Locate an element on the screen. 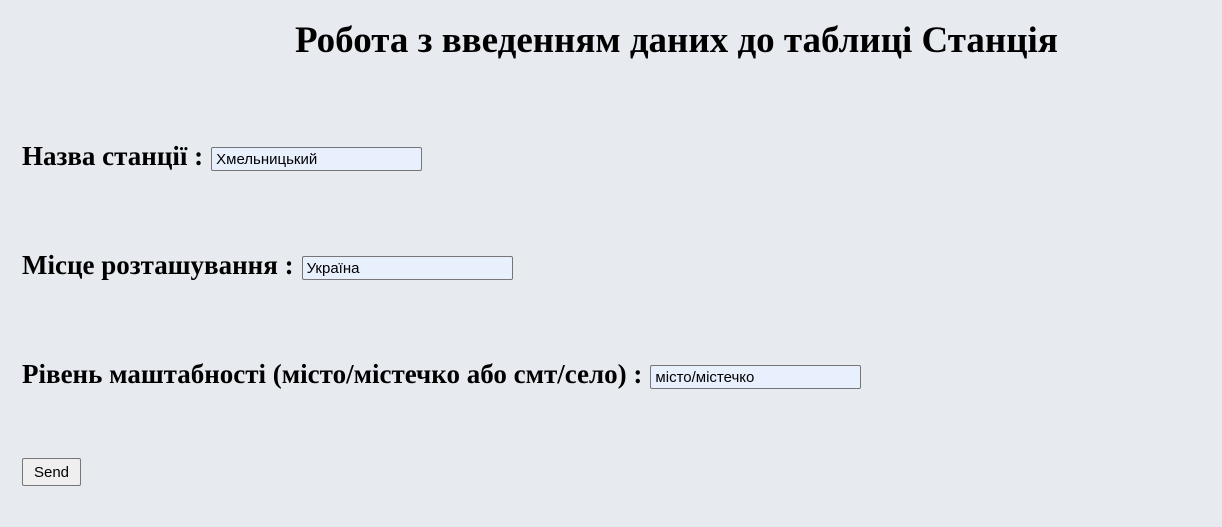 Image resolution: width=1222 pixels, height=527 pixels. scale-level-input is located at coordinates (756, 377).